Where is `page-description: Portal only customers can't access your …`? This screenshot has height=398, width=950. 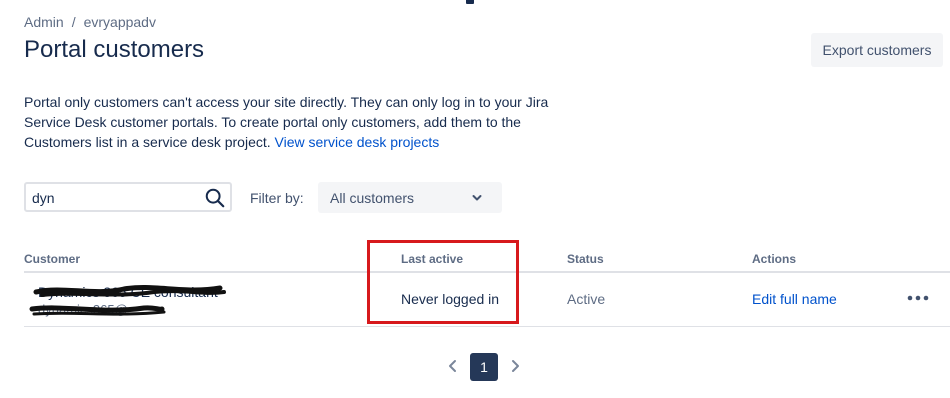 page-description: Portal only customers can't access your … is located at coordinates (294, 122).